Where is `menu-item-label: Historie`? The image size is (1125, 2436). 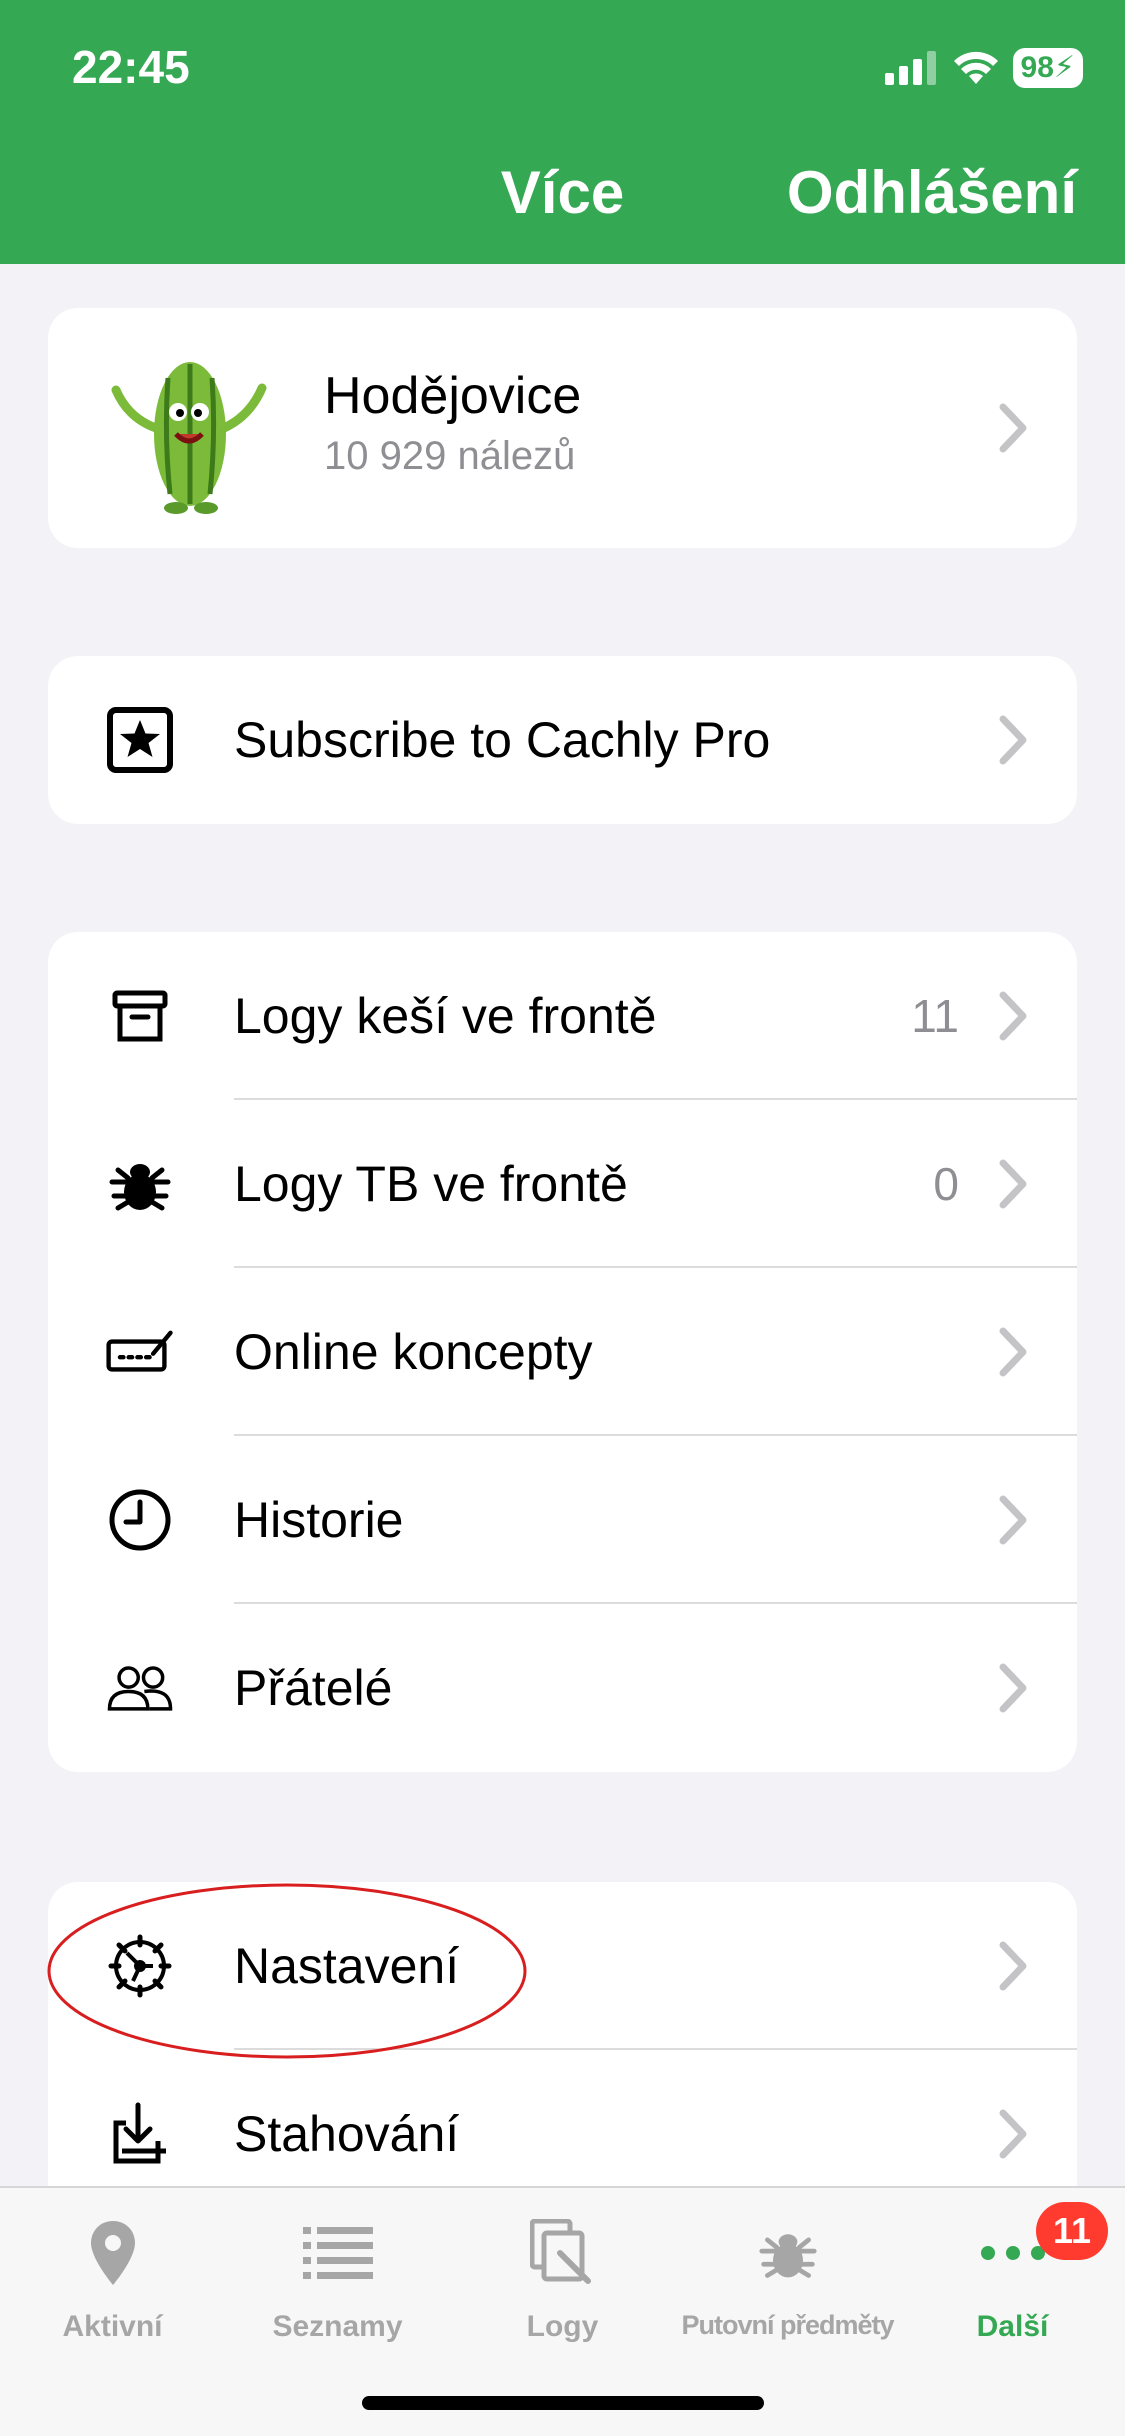 menu-item-label: Historie is located at coordinates (319, 1520).